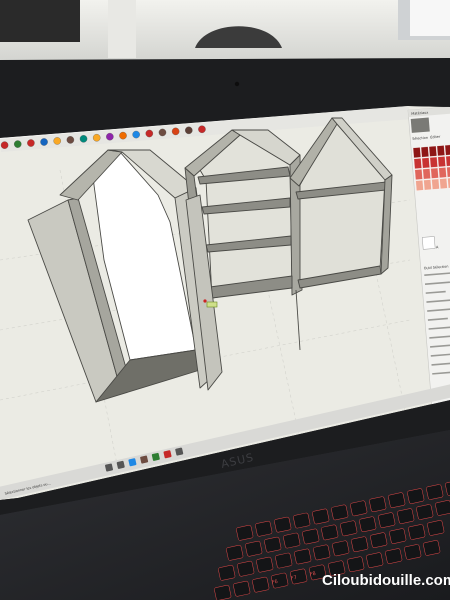 This screenshot has height=600, width=450. What do you see at coordinates (420, 125) in the screenshot?
I see `material-preview` at bounding box center [420, 125].